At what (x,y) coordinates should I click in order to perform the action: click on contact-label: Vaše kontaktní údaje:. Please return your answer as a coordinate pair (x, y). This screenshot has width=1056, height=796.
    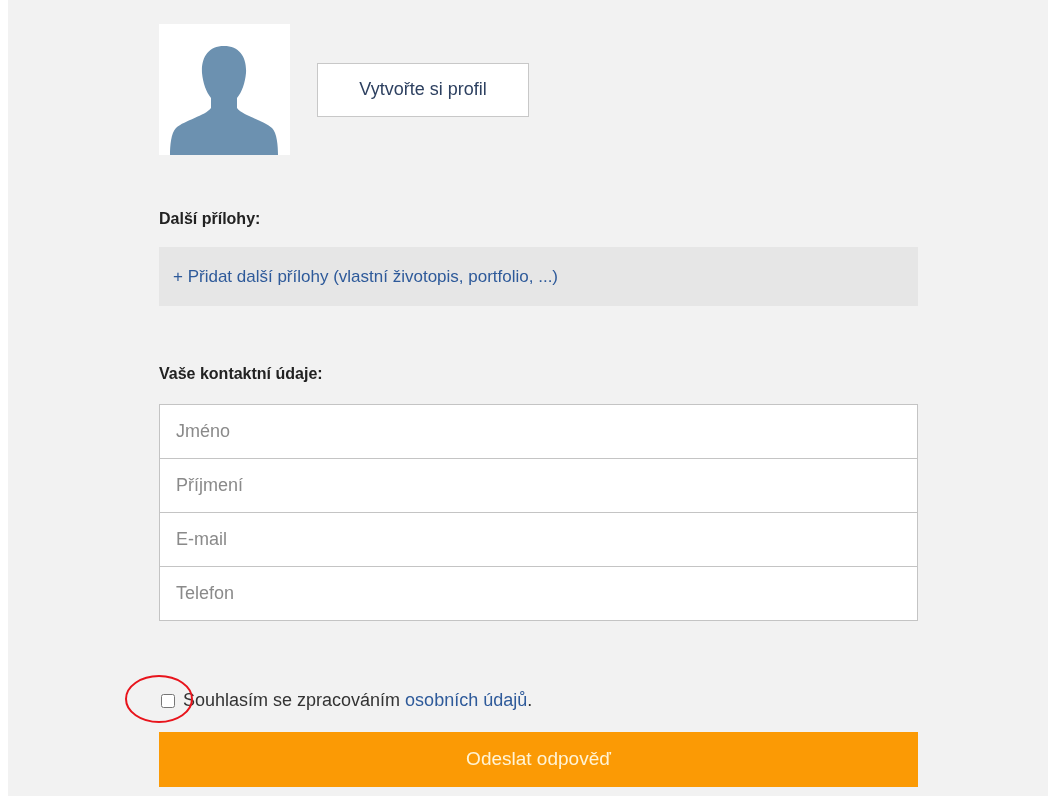
    Looking at the image, I should click on (241, 374).